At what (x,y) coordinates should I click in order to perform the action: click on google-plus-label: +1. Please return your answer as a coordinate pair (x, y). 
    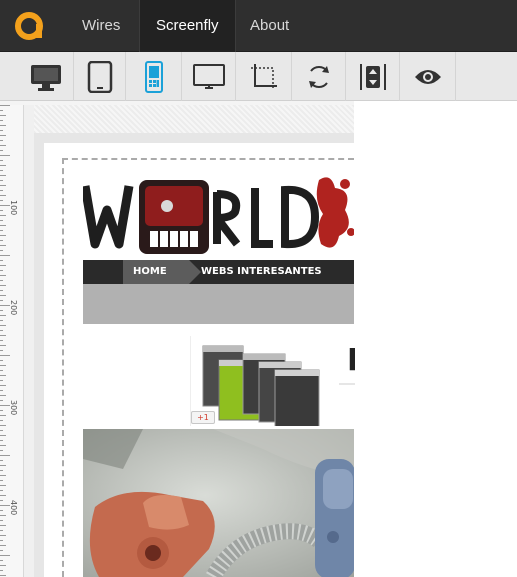
    Looking at the image, I should click on (203, 417).